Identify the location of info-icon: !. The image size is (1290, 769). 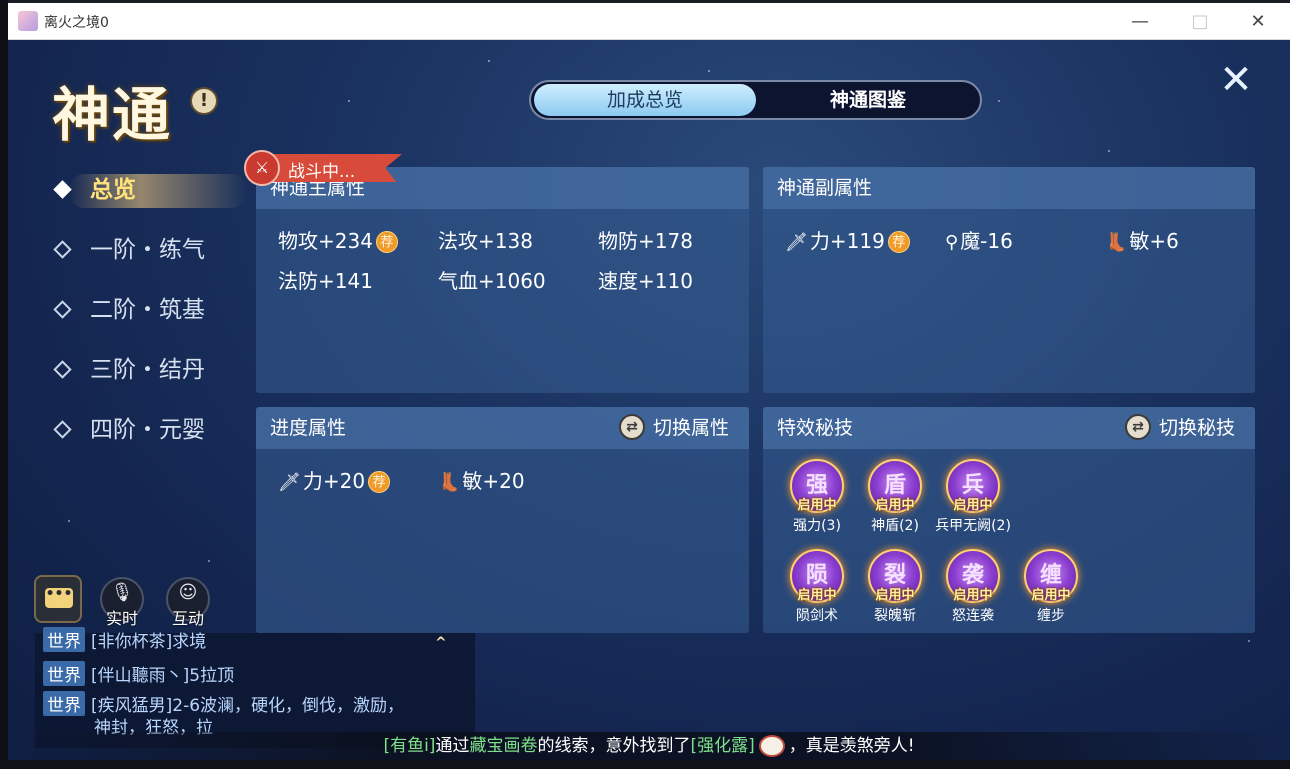
(204, 101).